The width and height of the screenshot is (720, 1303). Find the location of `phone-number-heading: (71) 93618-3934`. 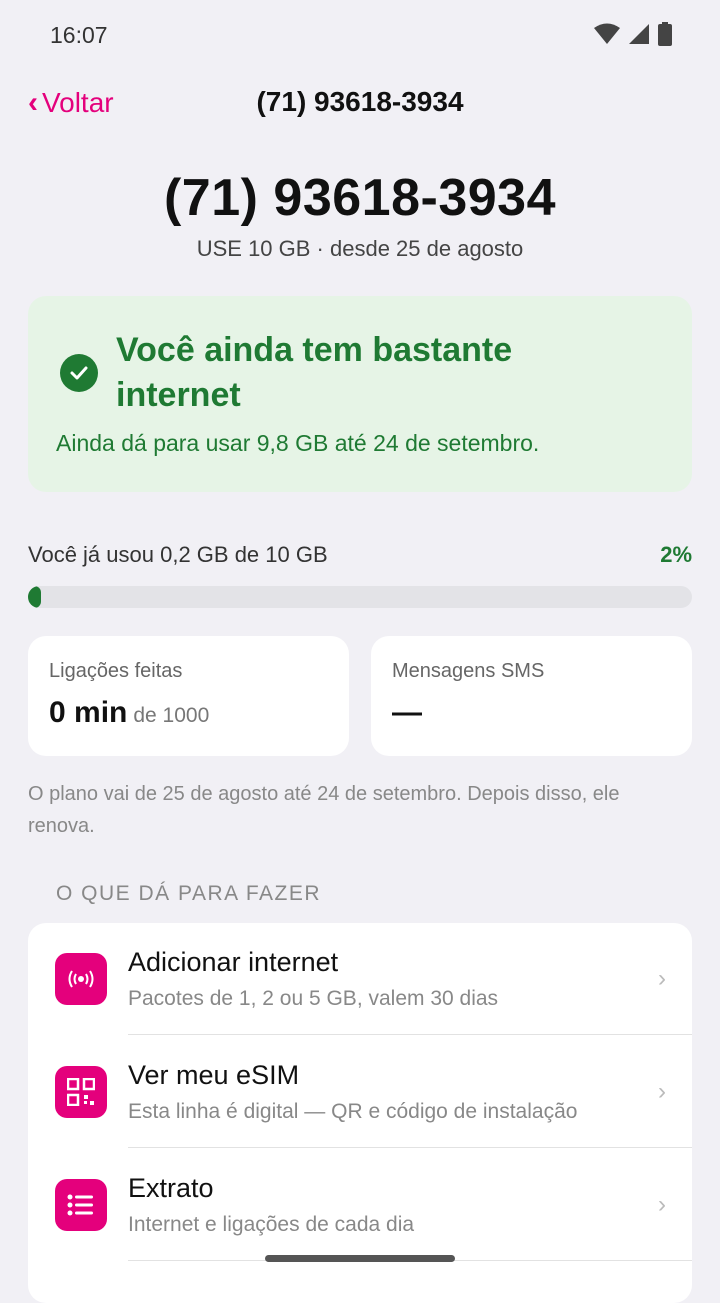

phone-number-heading: (71) 93618-3934 is located at coordinates (359, 198).